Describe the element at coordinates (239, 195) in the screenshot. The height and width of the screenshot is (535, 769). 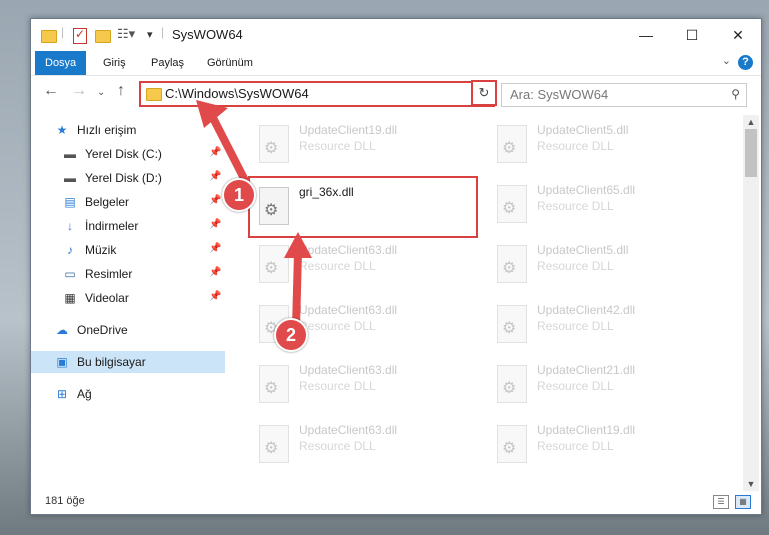
I see `step-marker-1: 1` at that location.